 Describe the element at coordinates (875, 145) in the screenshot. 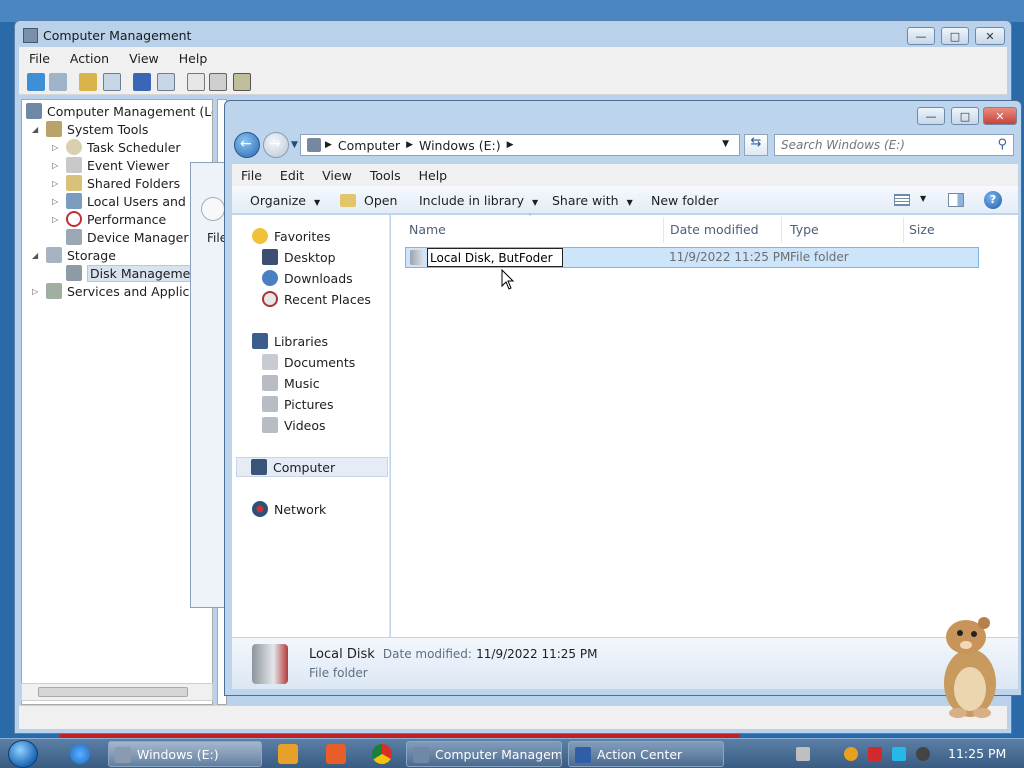

I see `search-input` at that location.